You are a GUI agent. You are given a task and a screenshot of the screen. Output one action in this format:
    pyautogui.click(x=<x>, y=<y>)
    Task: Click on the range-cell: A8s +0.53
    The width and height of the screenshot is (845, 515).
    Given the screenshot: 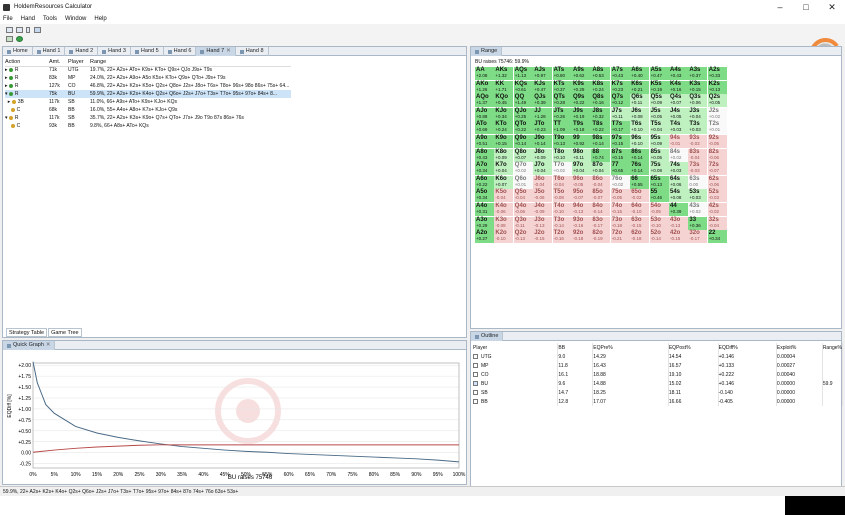 What is the action you would take?
    pyautogui.click(x=601, y=73)
    